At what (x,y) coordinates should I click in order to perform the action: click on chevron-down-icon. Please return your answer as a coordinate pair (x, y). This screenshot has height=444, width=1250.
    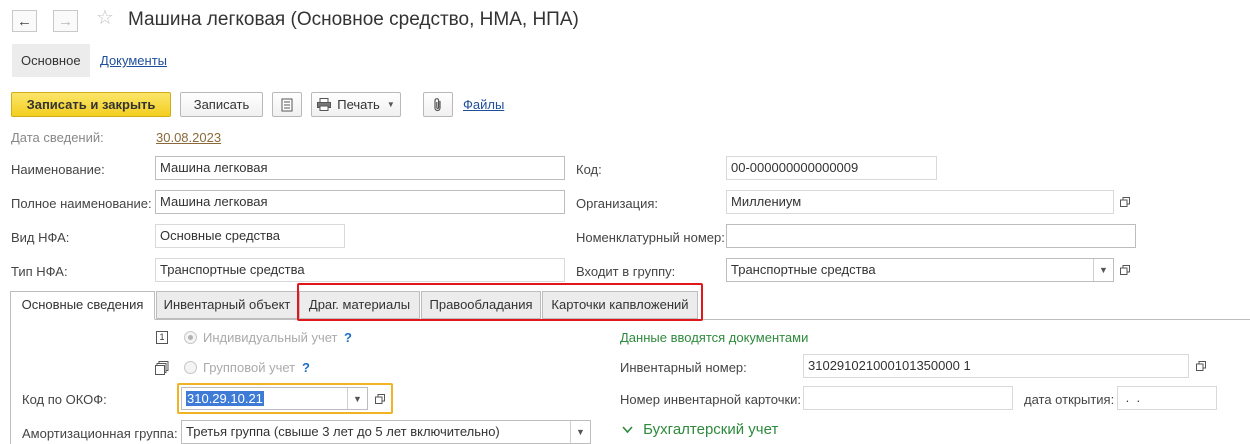
    Looking at the image, I should click on (627, 429).